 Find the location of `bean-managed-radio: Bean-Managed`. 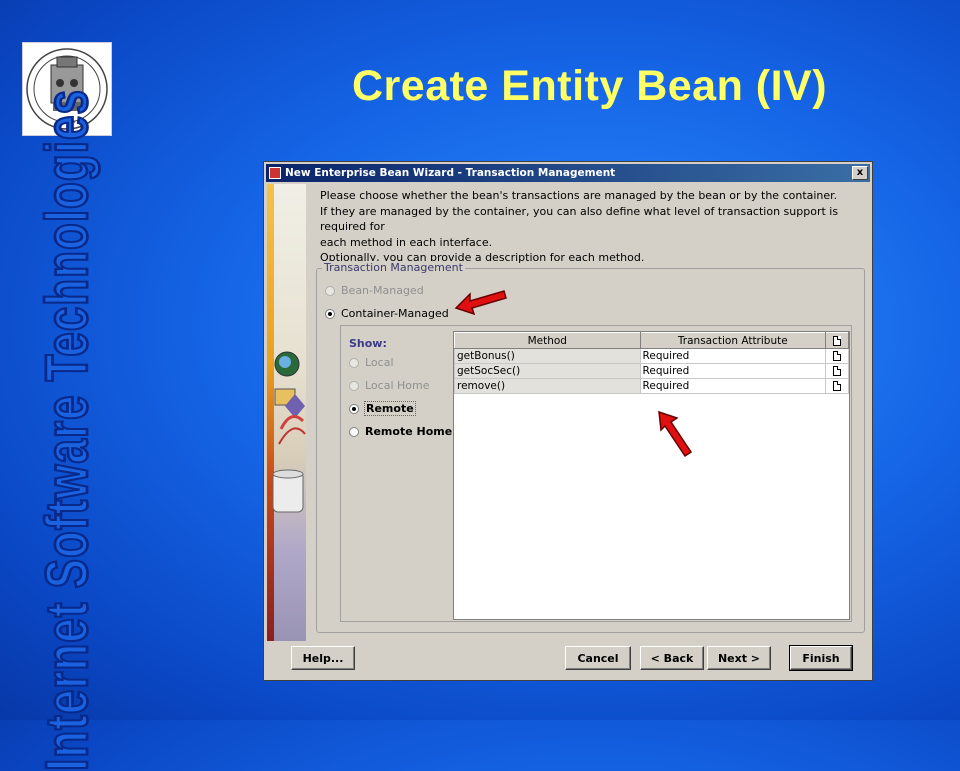

bean-managed-radio: Bean-Managed is located at coordinates (374, 290).